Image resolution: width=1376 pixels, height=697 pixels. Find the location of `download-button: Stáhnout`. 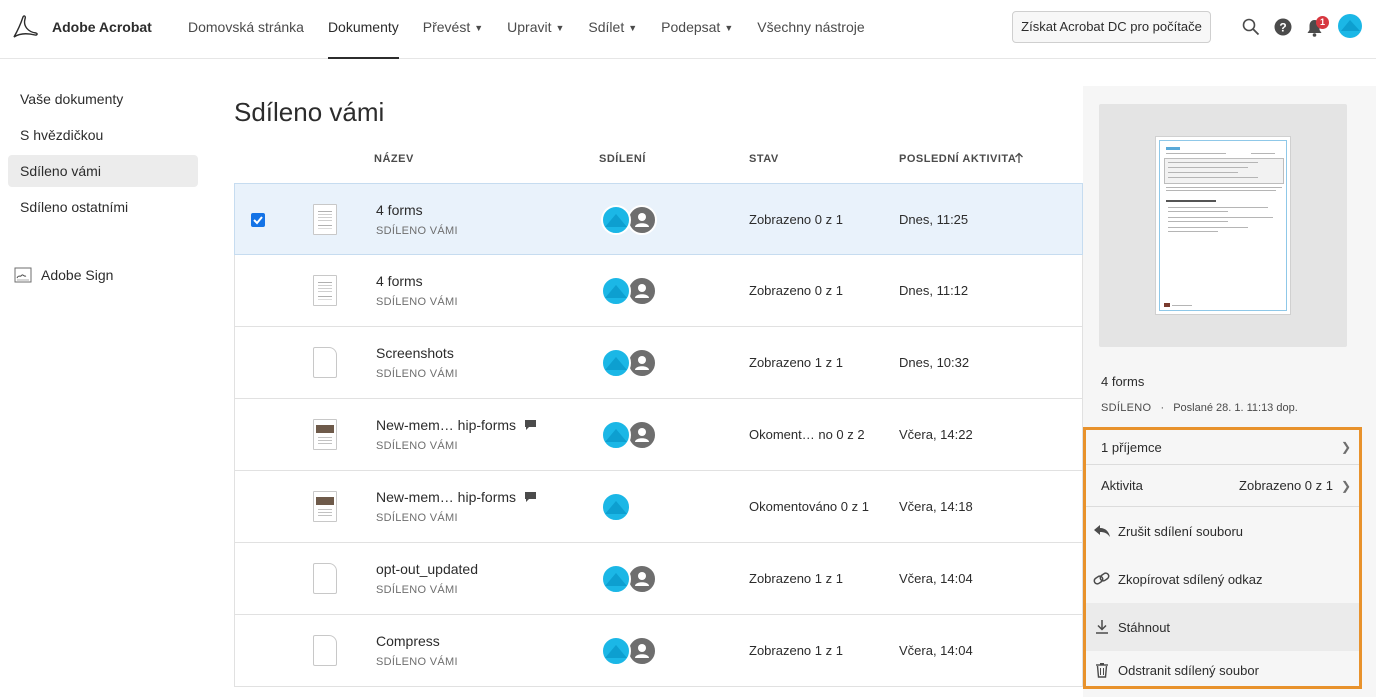

download-button: Stáhnout is located at coordinates (1222, 627).